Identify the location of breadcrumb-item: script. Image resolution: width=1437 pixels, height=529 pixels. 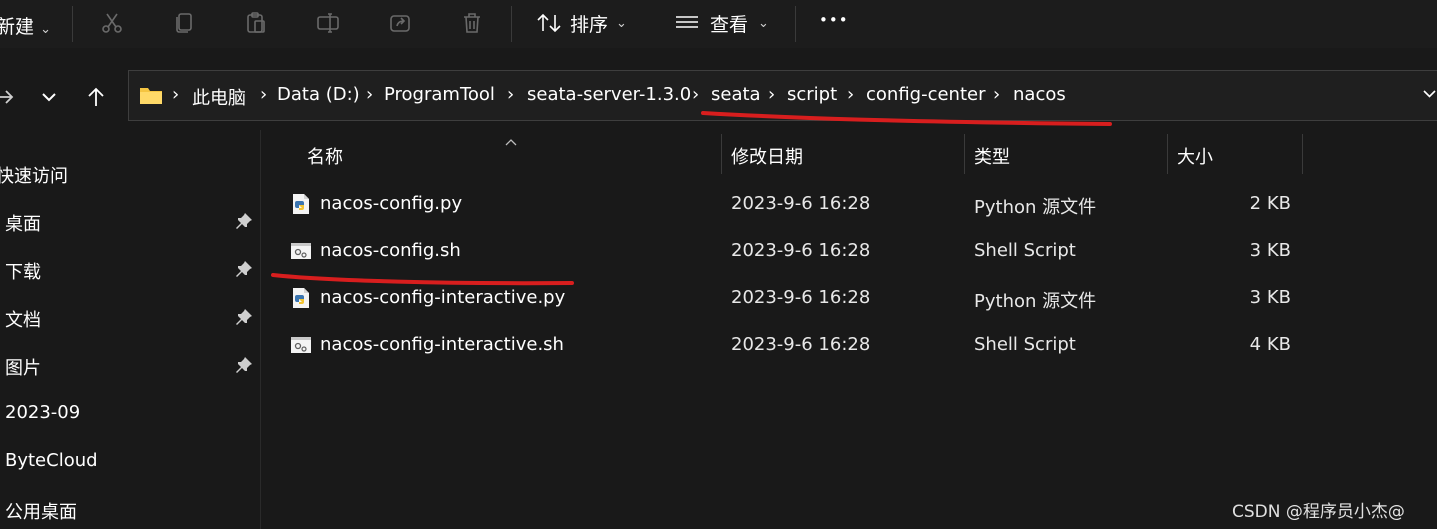
(812, 94).